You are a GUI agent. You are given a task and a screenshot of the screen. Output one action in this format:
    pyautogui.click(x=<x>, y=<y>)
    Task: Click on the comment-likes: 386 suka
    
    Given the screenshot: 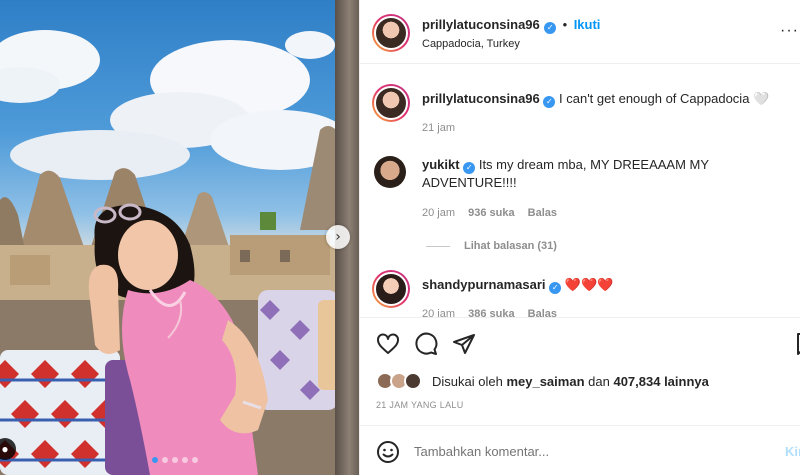 What is the action you would take?
    pyautogui.click(x=491, y=312)
    